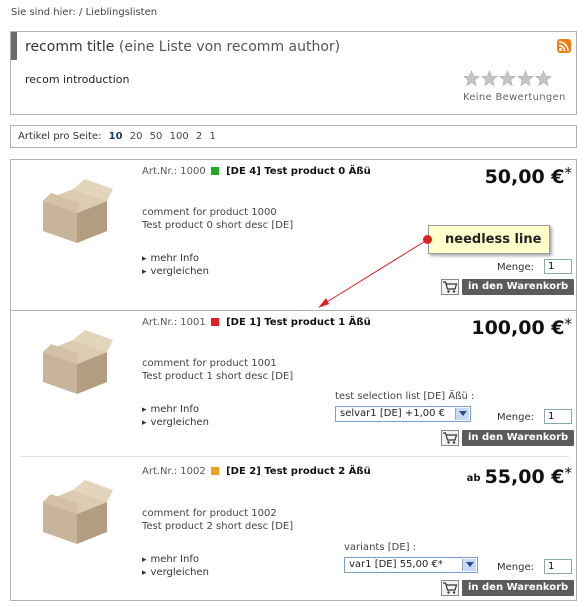  What do you see at coordinates (298, 322) in the screenshot?
I see `product-name: [DE 1] Test product 1 Äßü` at bounding box center [298, 322].